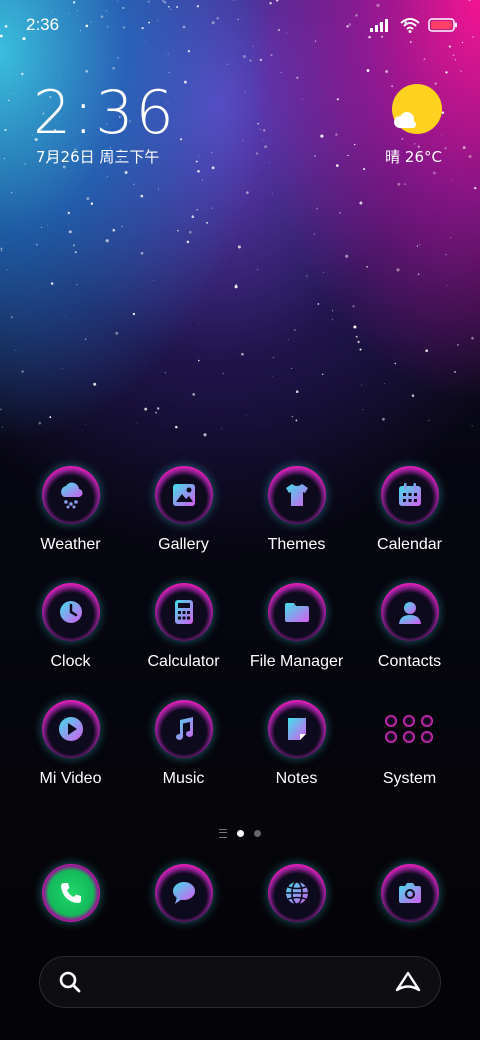 The width and height of the screenshot is (480, 1040). What do you see at coordinates (70, 544) in the screenshot?
I see `app-label: Weather` at bounding box center [70, 544].